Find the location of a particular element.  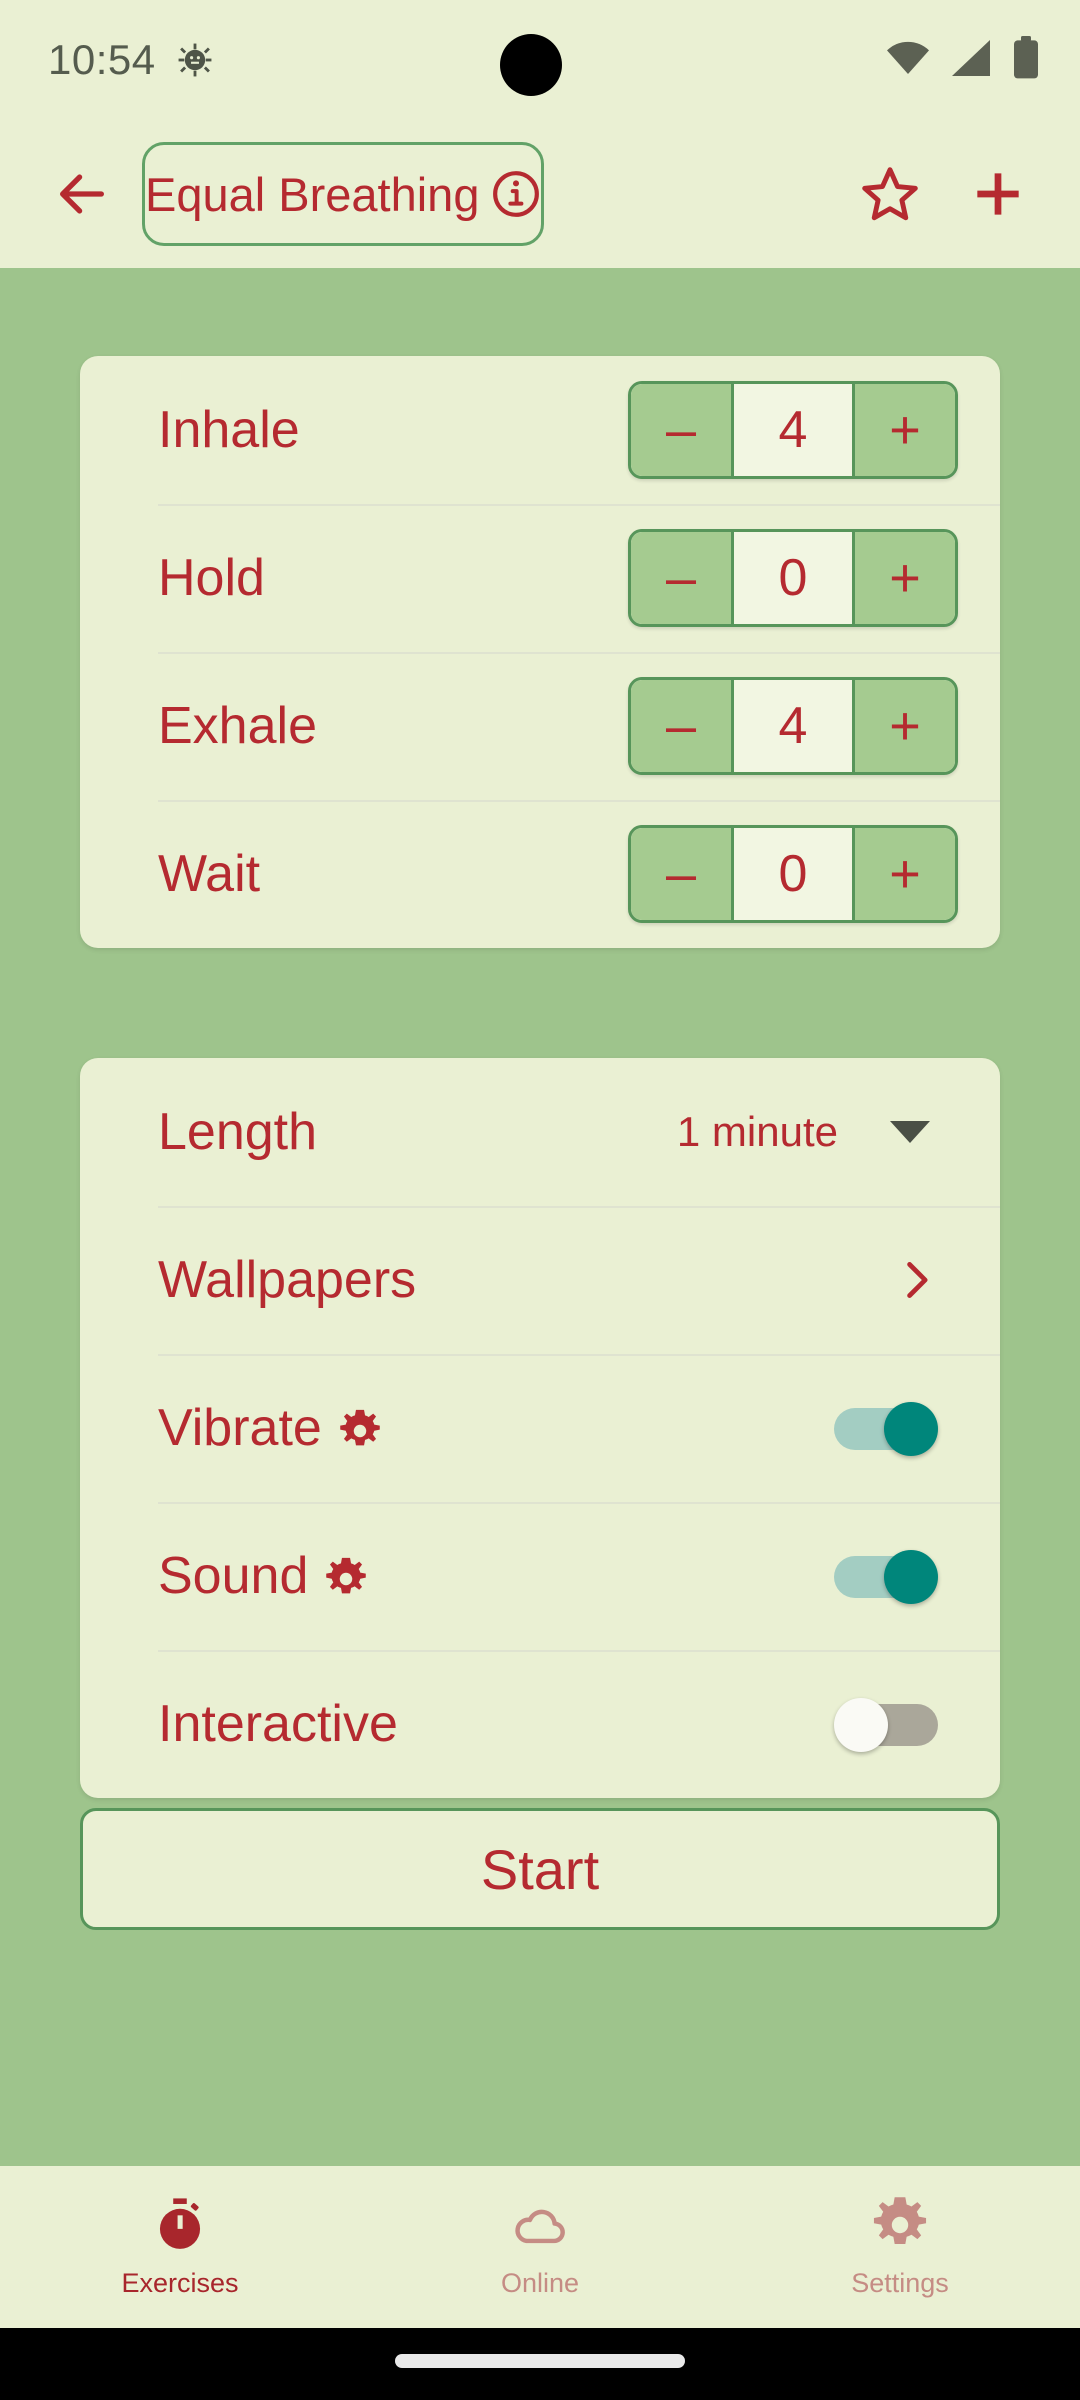

sound-toggle is located at coordinates (886, 1577).